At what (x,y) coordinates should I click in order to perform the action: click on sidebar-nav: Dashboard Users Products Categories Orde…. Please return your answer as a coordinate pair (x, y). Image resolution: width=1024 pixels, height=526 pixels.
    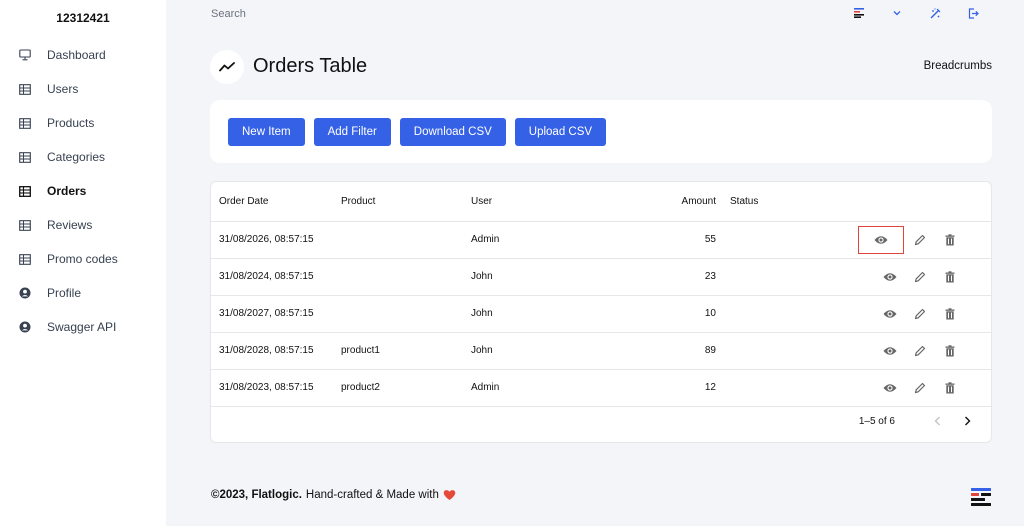
    Looking at the image, I should click on (83, 191).